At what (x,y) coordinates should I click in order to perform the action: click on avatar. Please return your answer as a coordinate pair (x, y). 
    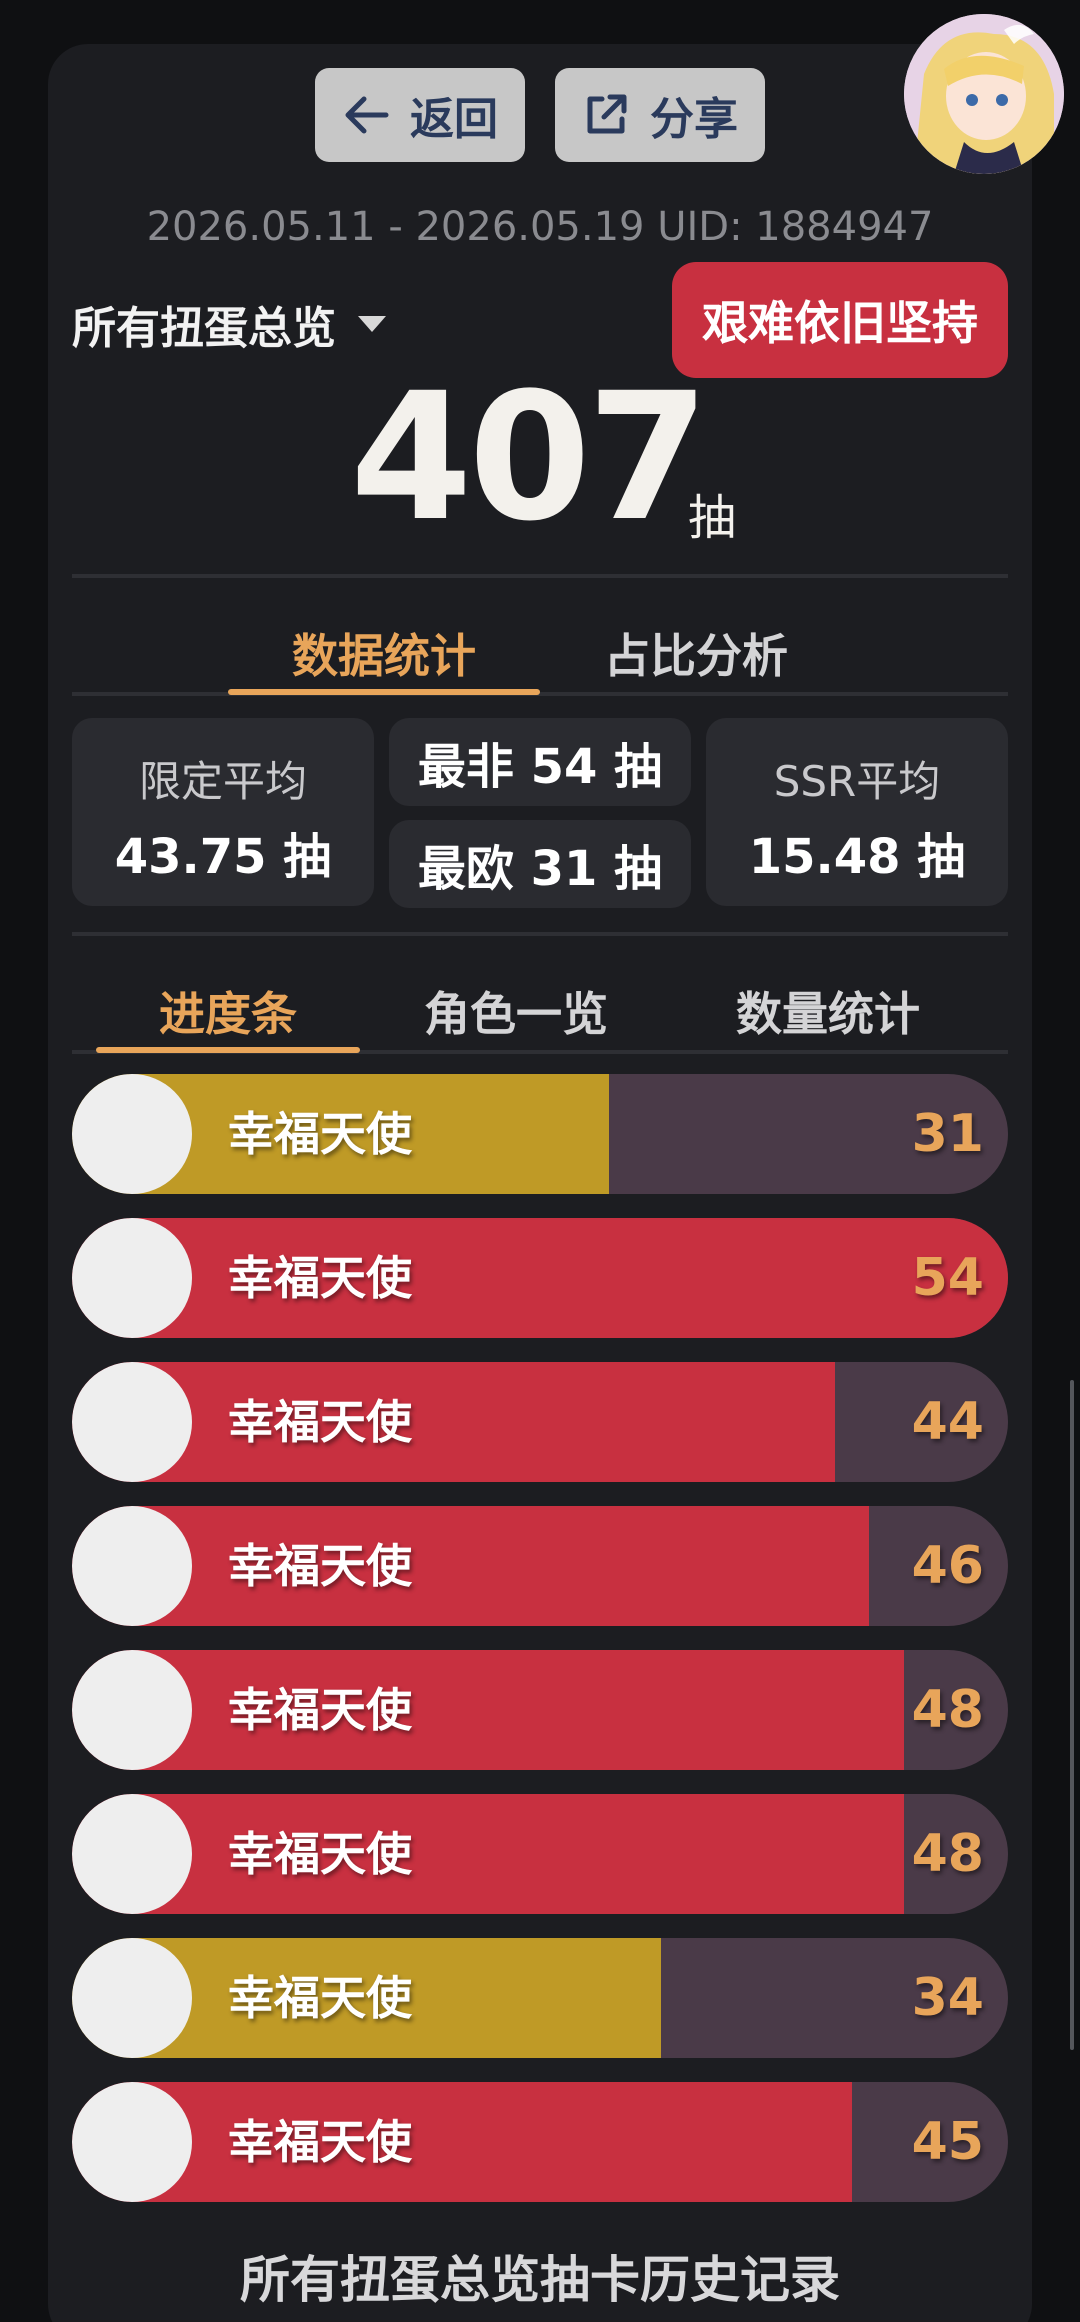
    Looking at the image, I should click on (984, 94).